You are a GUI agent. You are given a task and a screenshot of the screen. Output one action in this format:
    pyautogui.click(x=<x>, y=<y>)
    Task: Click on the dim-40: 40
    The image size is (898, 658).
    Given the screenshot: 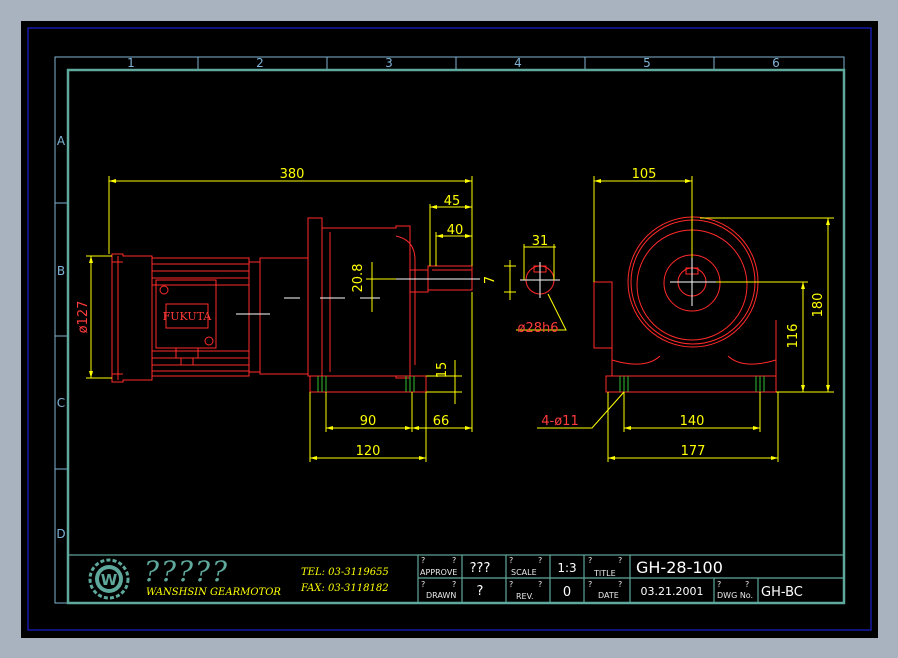 What is the action you would take?
    pyautogui.click(x=455, y=230)
    